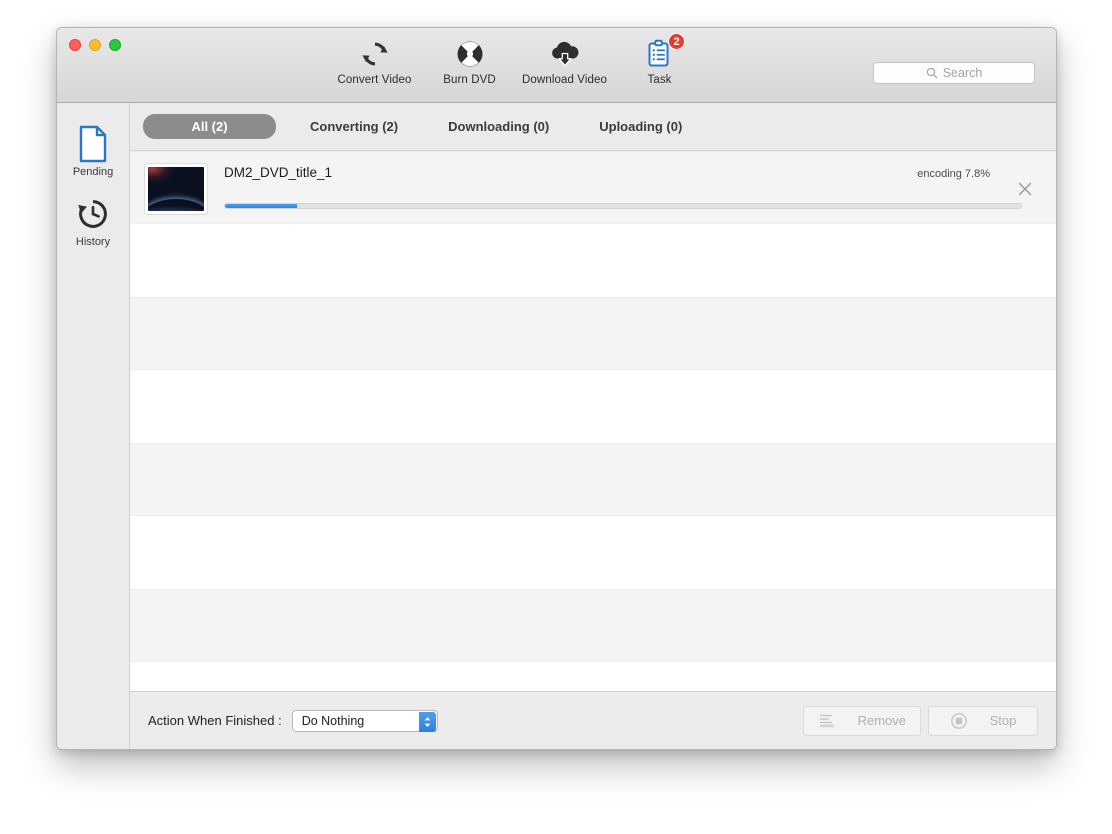  I want to click on toolbar-button-burn-dvd: Burn DVD, so click(469, 62).